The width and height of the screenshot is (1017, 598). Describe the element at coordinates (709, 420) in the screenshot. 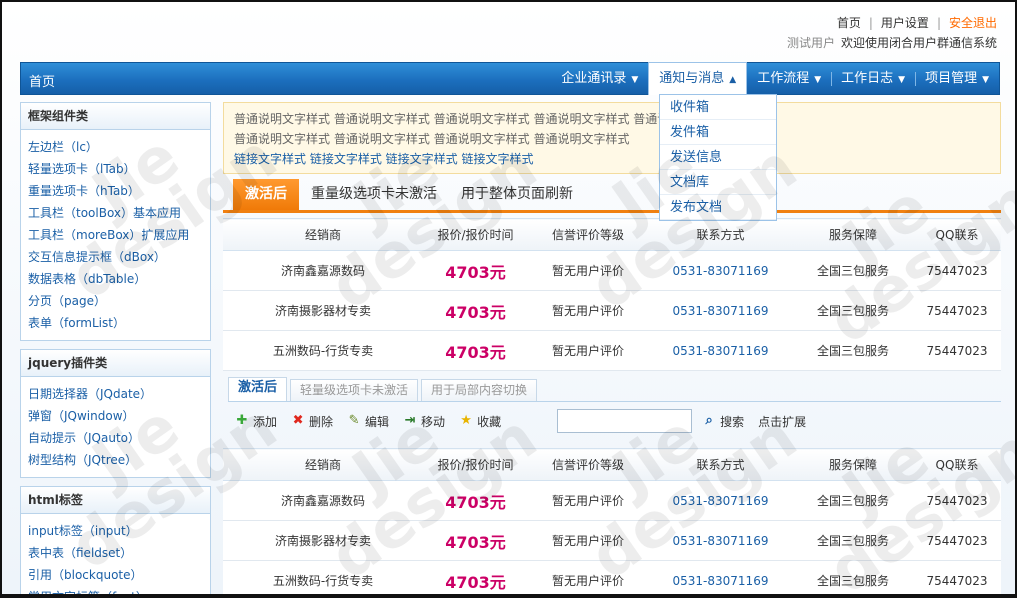

I see `search-icon: ⌕` at that location.